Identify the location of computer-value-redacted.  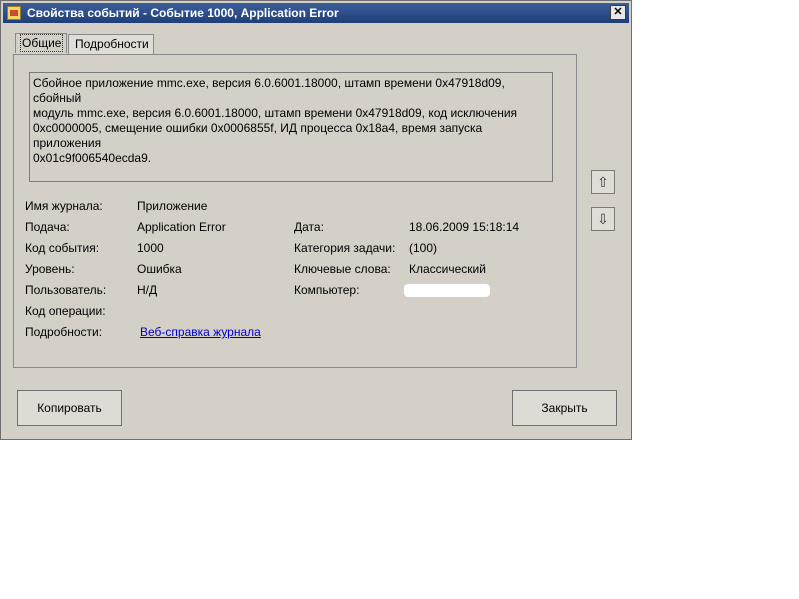
(447, 290).